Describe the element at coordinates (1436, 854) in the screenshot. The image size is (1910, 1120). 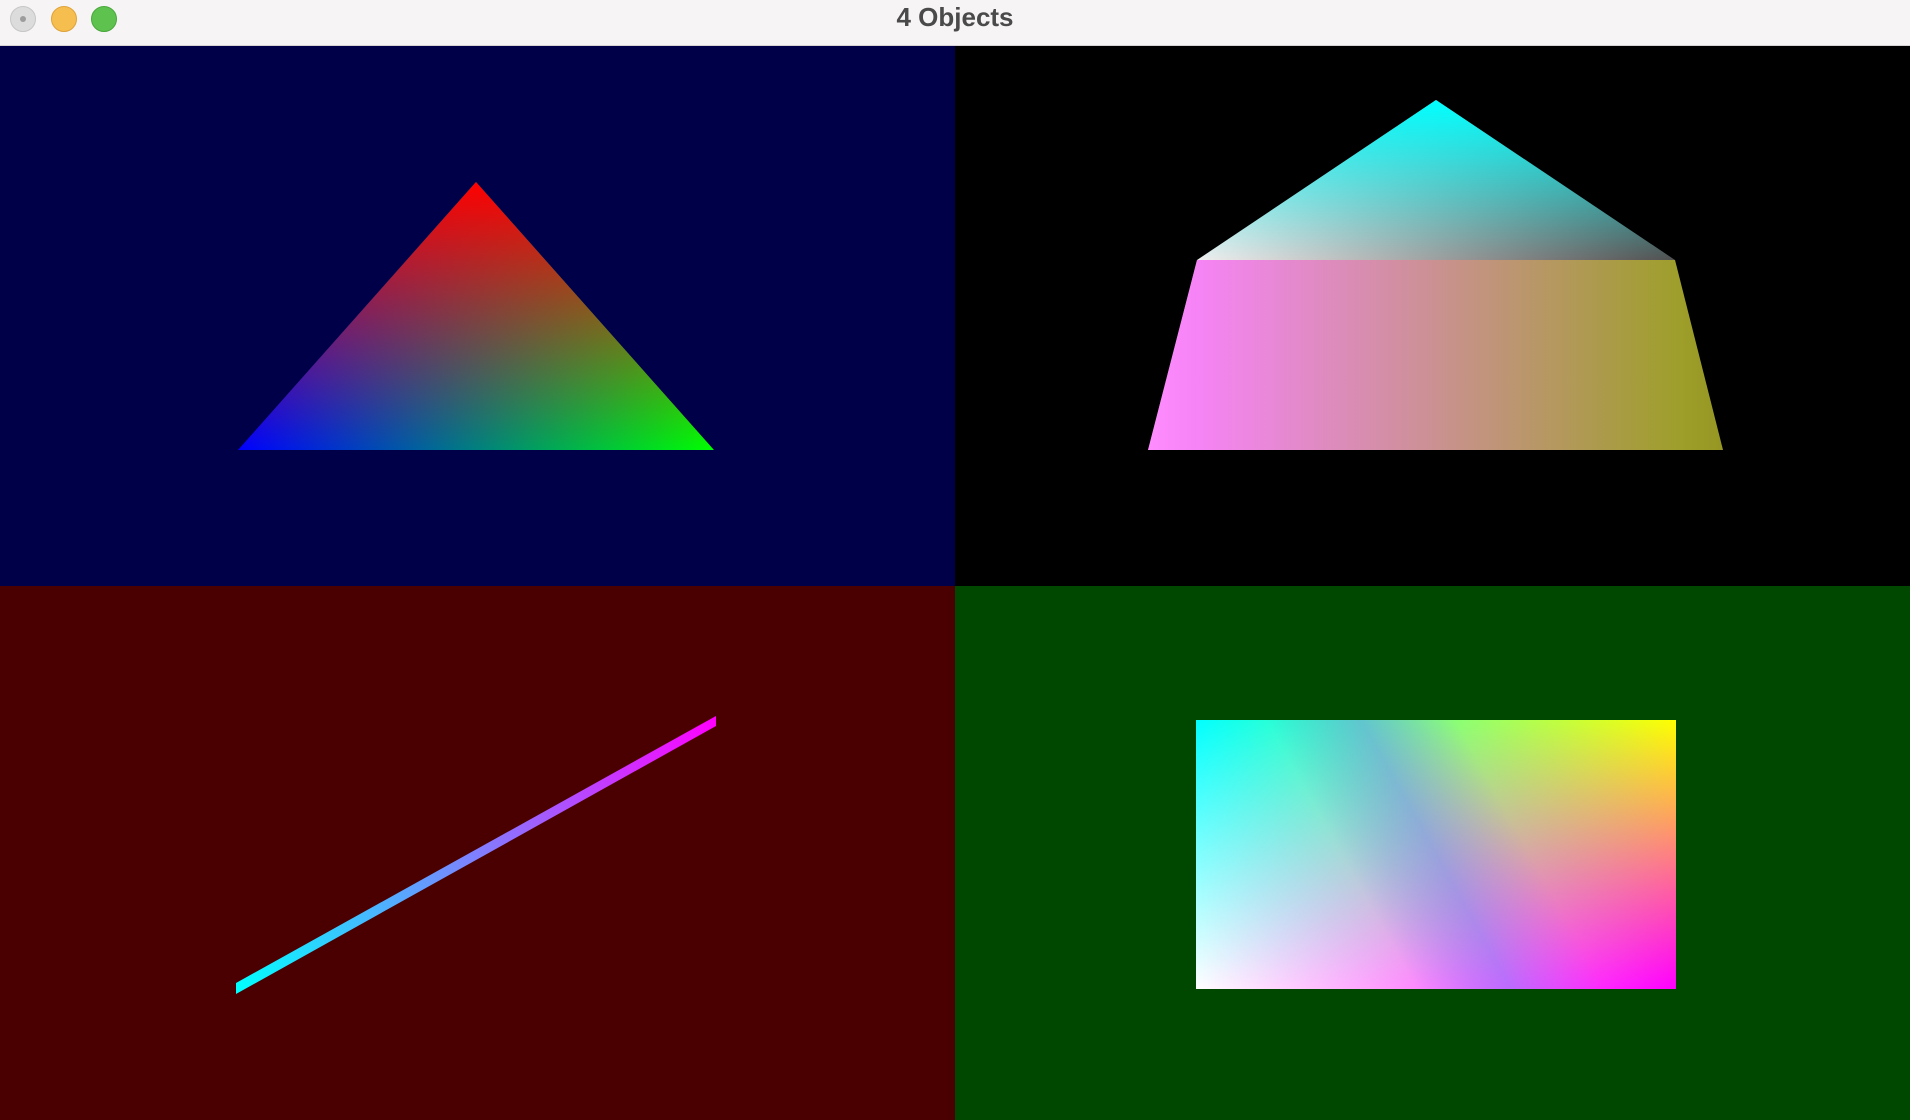
I see `rectangle-shape-diagonal-blend` at that location.